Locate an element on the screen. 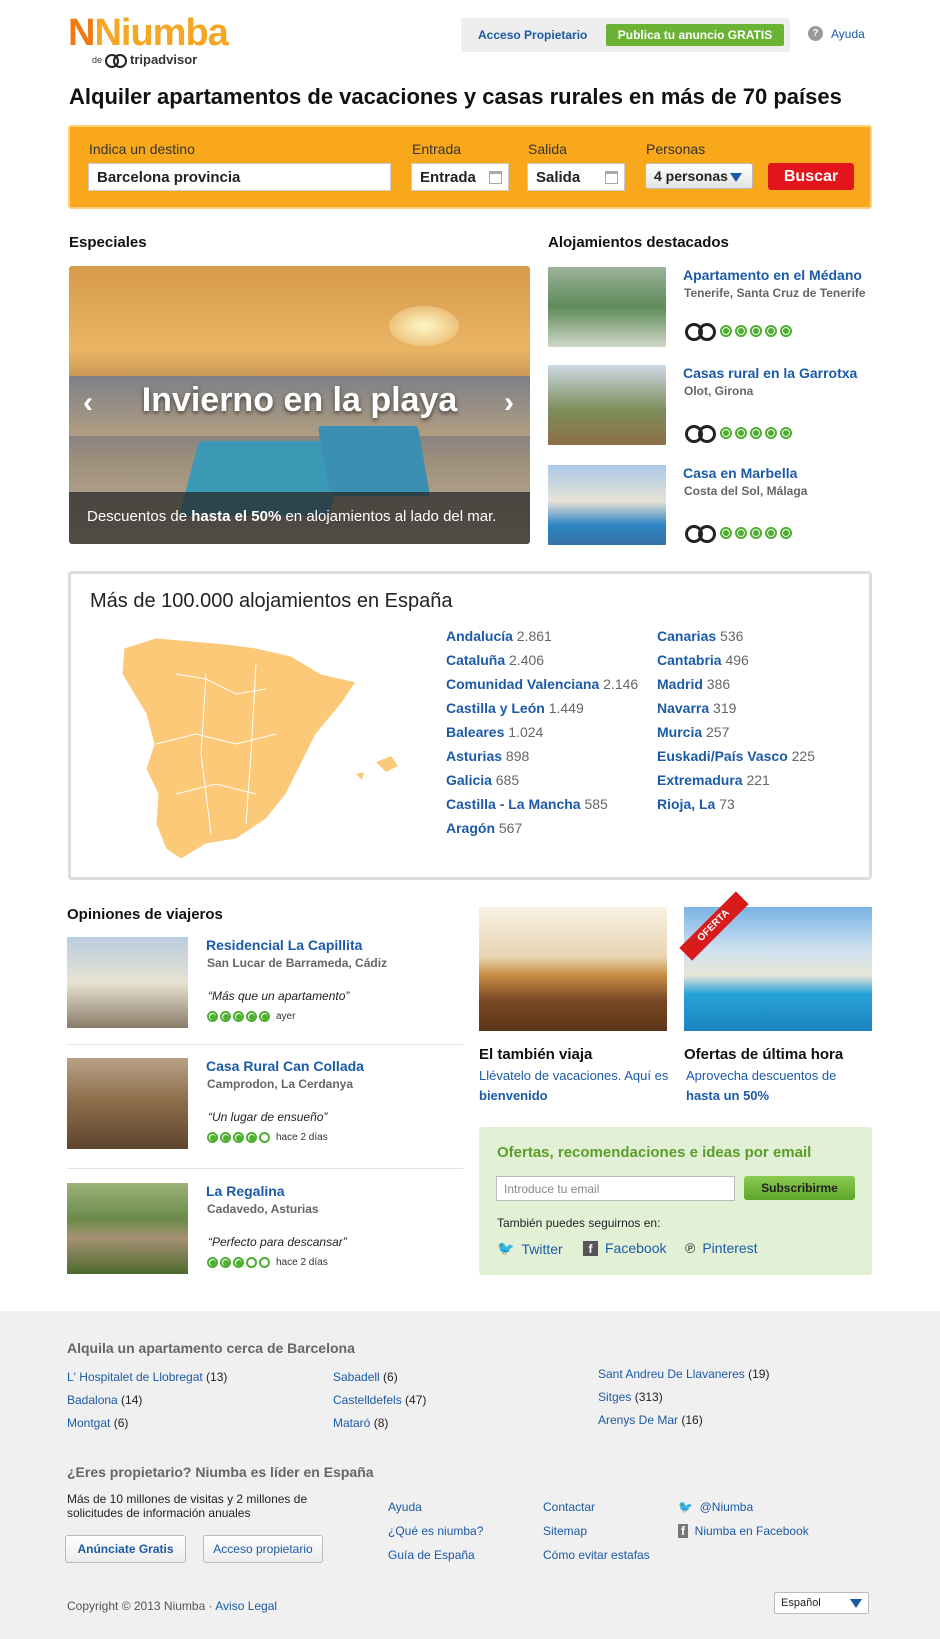 The width and height of the screenshot is (940, 1639). dog-promo-title: El también viaja is located at coordinates (535, 1054).